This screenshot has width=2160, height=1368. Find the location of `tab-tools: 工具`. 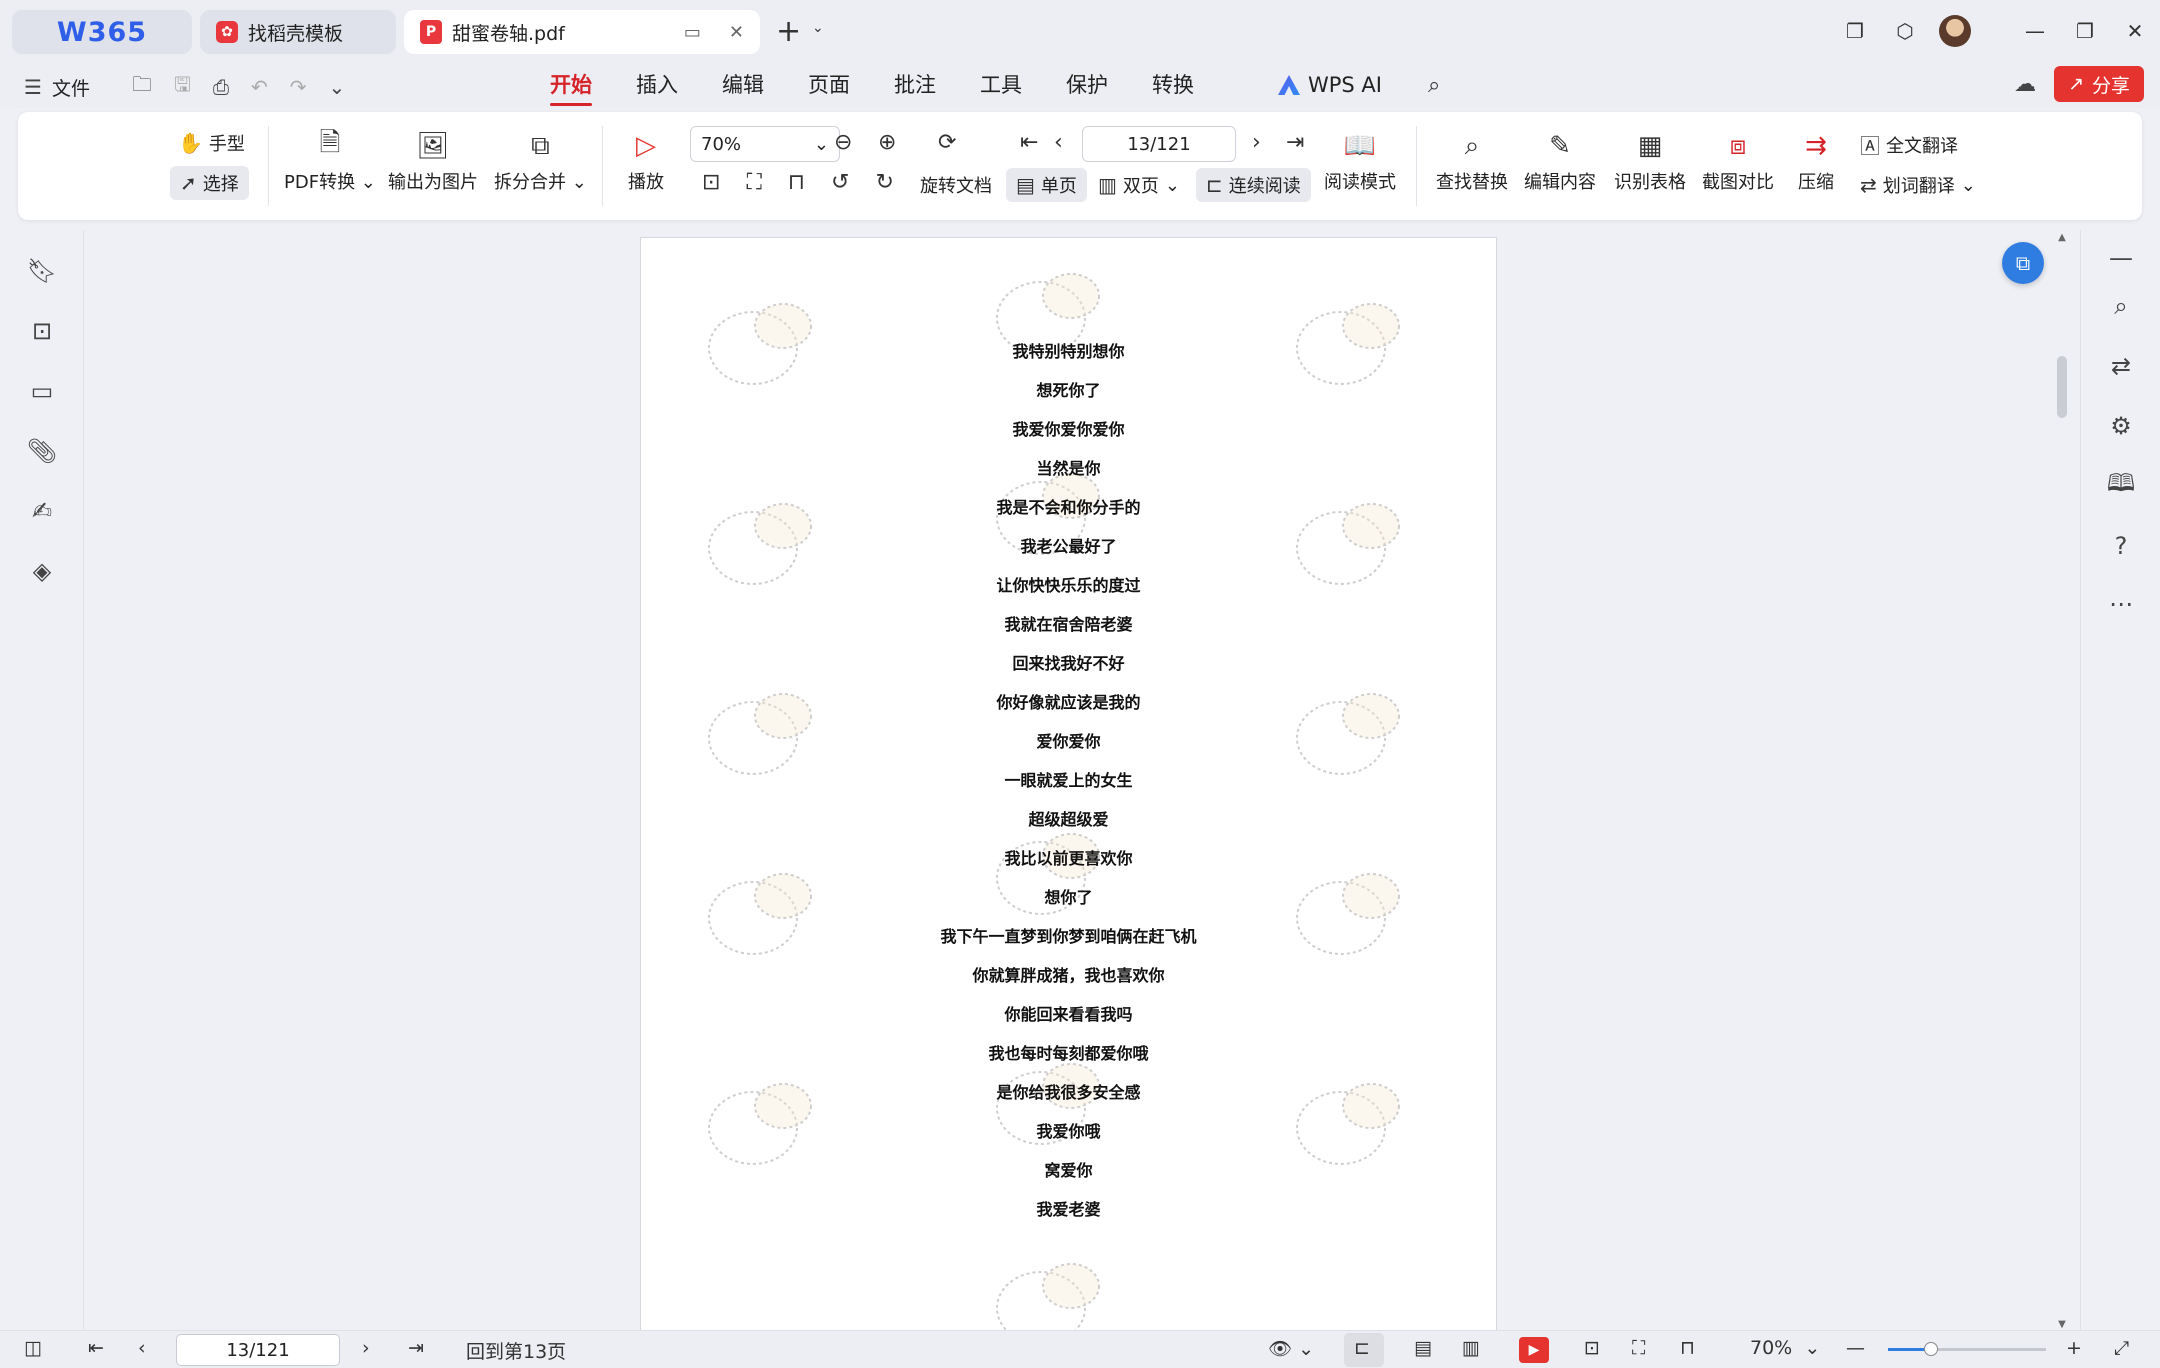

tab-tools: 工具 is located at coordinates (1001, 85).